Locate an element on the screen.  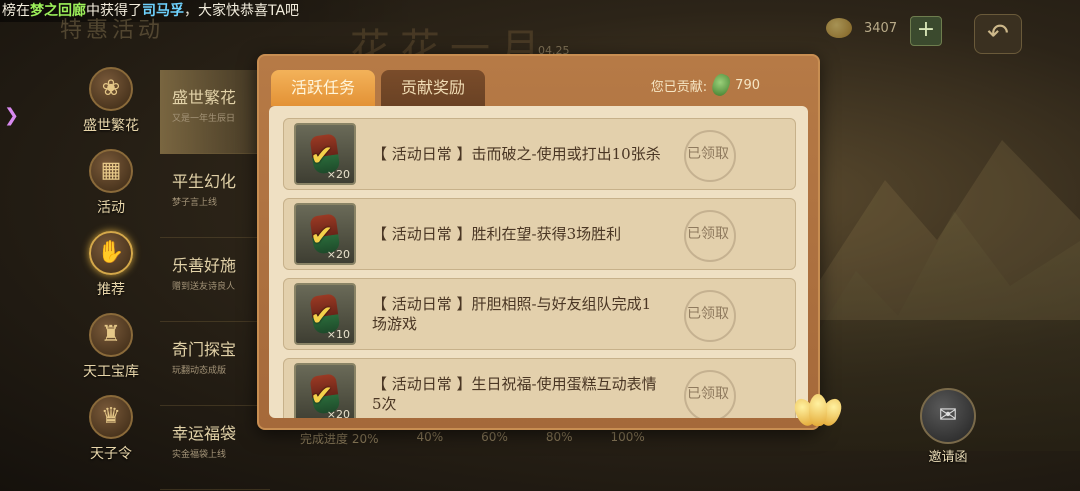
task-row: ✔ ×20 【 活动日常 】生日祝福-使用蛋糕互动表情5次 已领取 is located at coordinates (539, 388).